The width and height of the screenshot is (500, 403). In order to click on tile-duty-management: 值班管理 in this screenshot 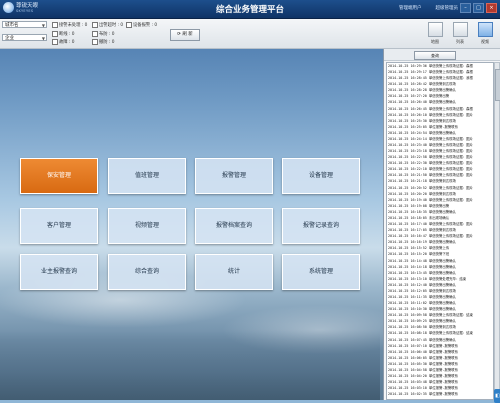, I will do `click(147, 176)`.